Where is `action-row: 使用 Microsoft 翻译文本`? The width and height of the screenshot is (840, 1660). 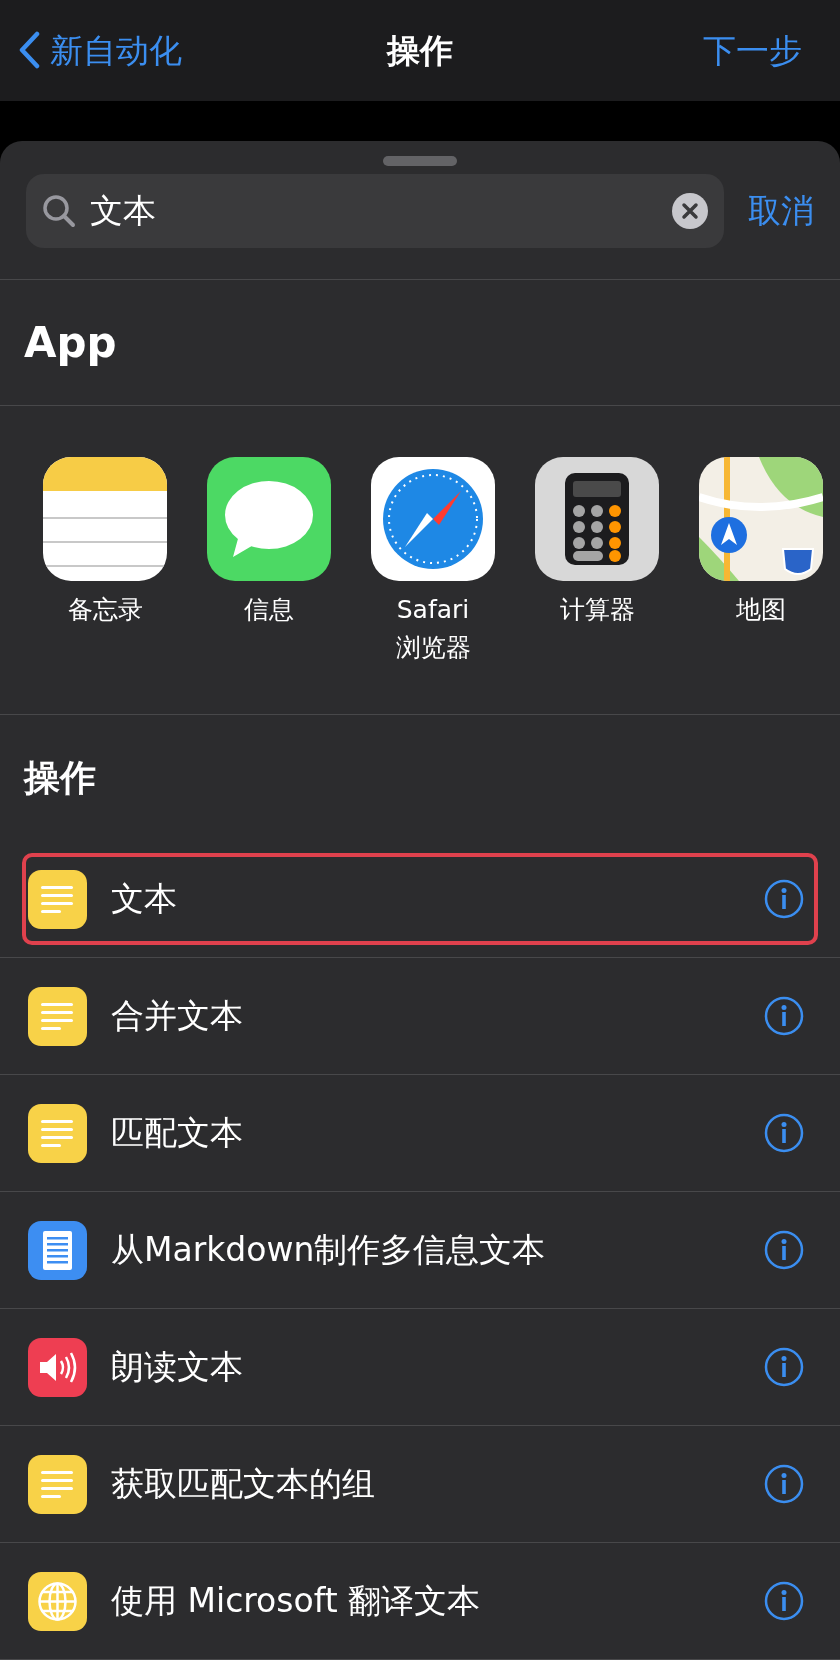 action-row: 使用 Microsoft 翻译文本 is located at coordinates (420, 1601).